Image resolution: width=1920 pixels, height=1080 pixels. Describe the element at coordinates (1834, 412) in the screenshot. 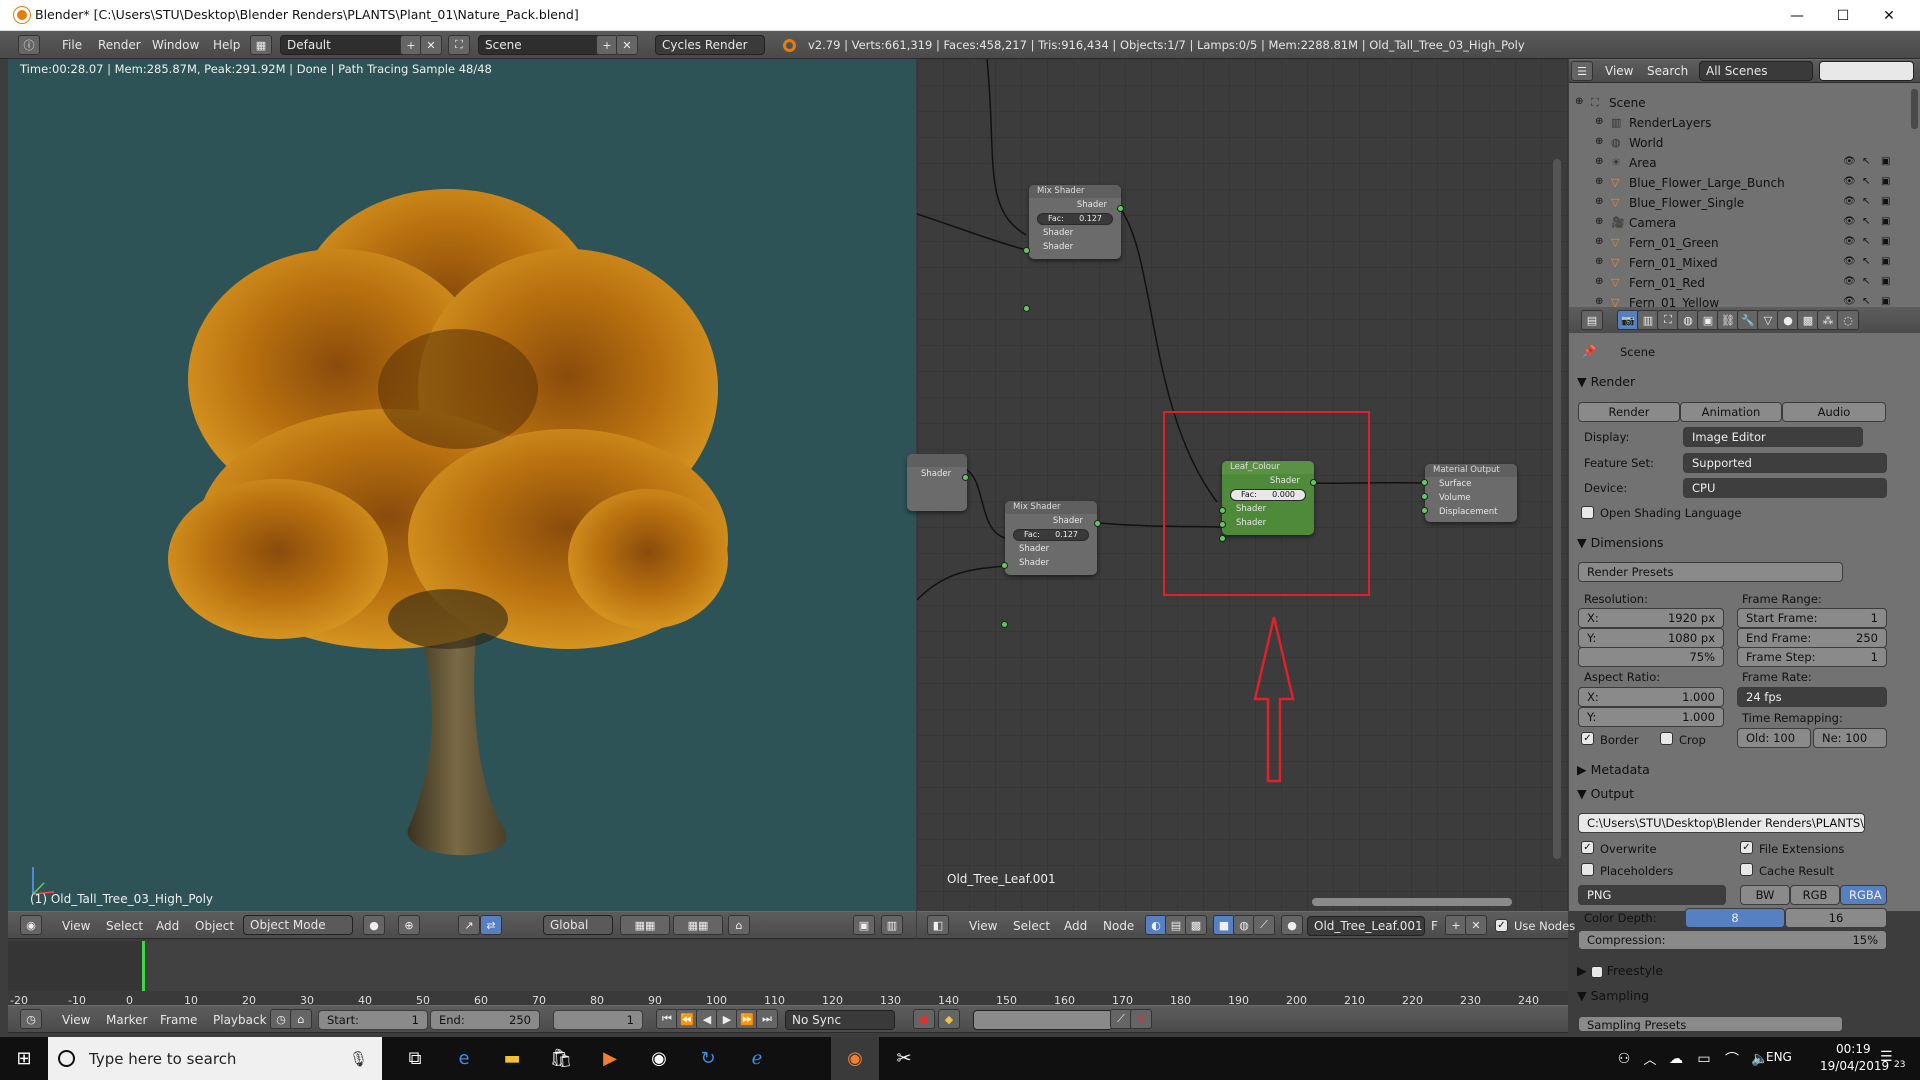

I see `audio-button: Audio` at that location.